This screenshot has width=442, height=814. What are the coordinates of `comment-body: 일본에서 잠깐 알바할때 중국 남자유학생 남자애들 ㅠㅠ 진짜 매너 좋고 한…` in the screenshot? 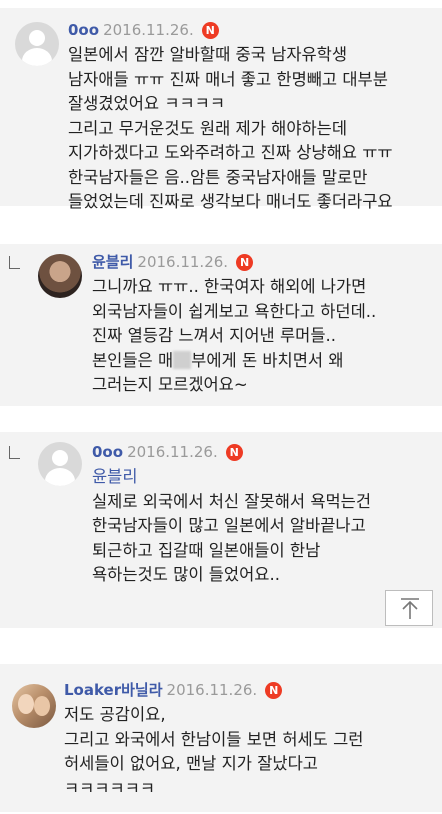 It's located at (230, 128).